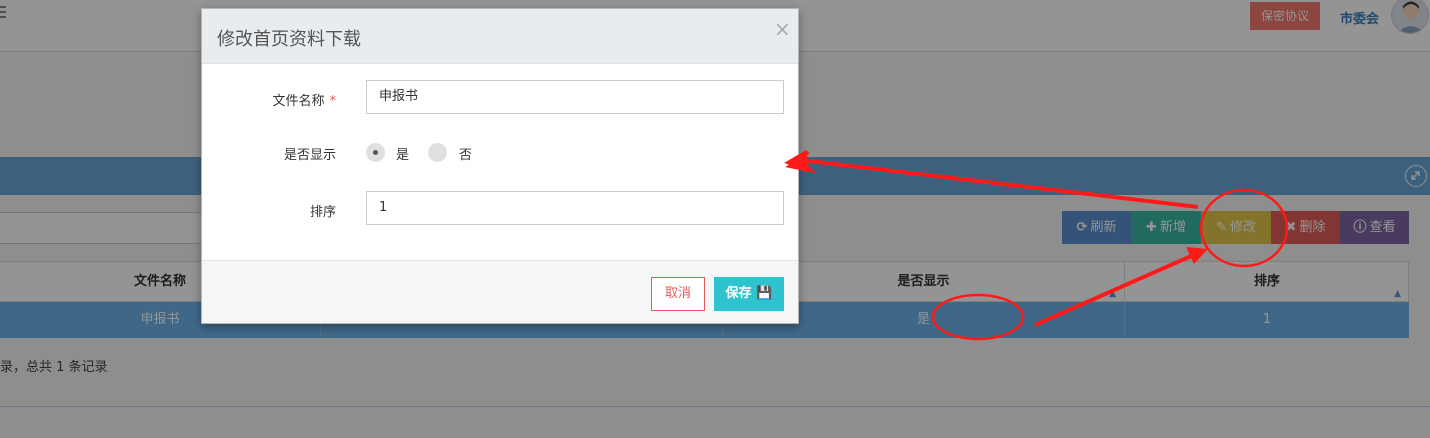 This screenshot has height=438, width=1430. Describe the element at coordinates (333, 101) in the screenshot. I see `required-mark: *` at that location.